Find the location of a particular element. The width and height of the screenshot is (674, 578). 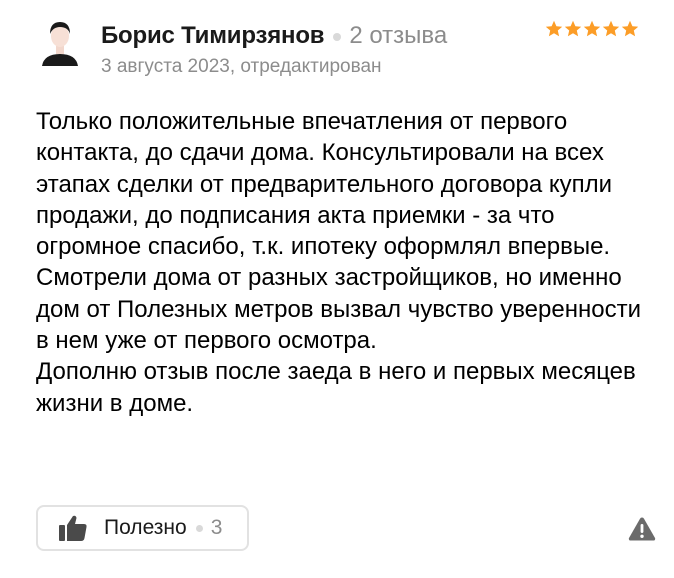

helpful-button: Полезно 3 is located at coordinates (142, 528).